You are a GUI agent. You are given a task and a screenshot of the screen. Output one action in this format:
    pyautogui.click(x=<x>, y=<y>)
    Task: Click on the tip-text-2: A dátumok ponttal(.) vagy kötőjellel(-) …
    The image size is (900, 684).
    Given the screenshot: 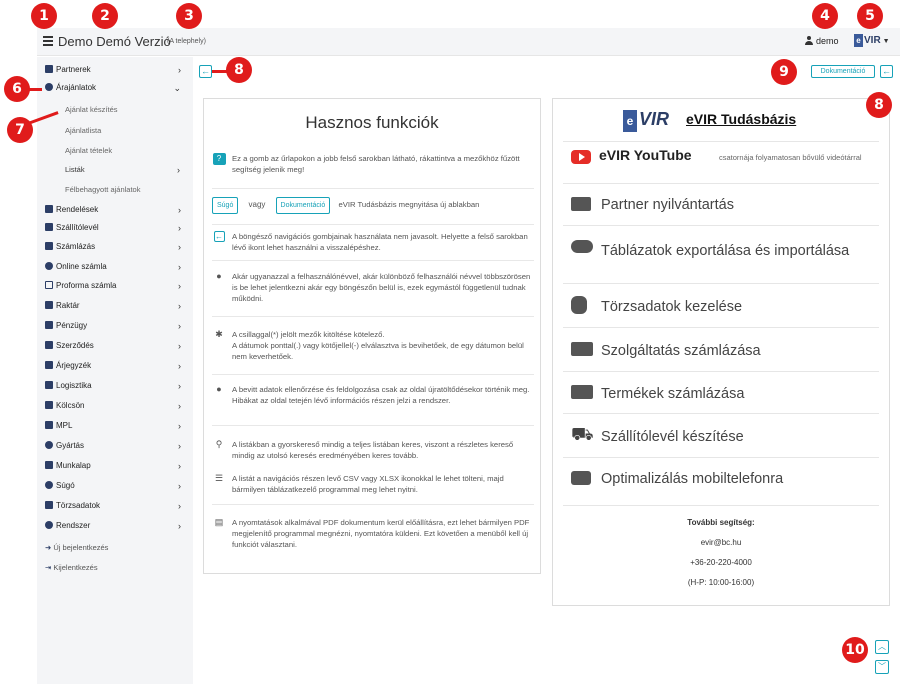 What is the action you would take?
    pyautogui.click(x=378, y=351)
    